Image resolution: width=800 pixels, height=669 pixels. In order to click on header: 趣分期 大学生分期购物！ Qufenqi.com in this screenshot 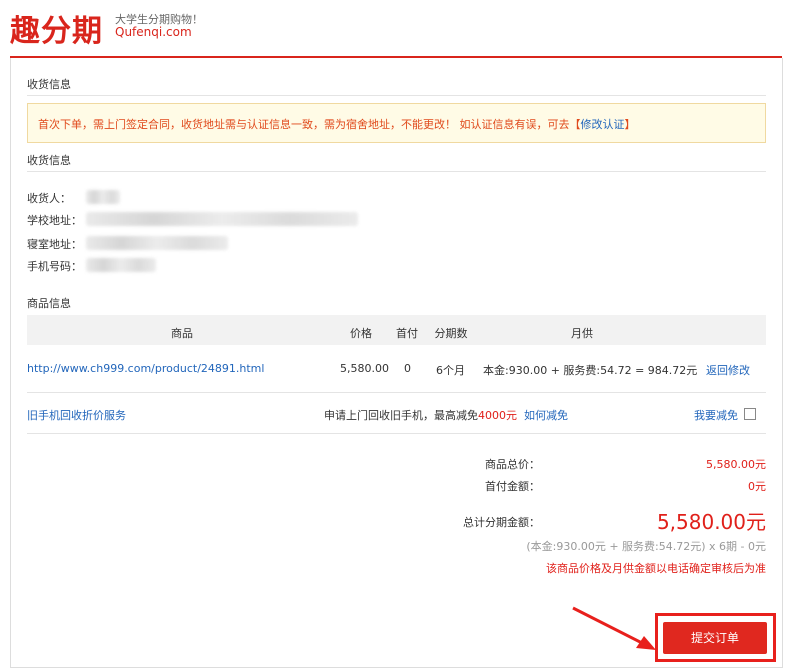, I will do `click(400, 28)`.